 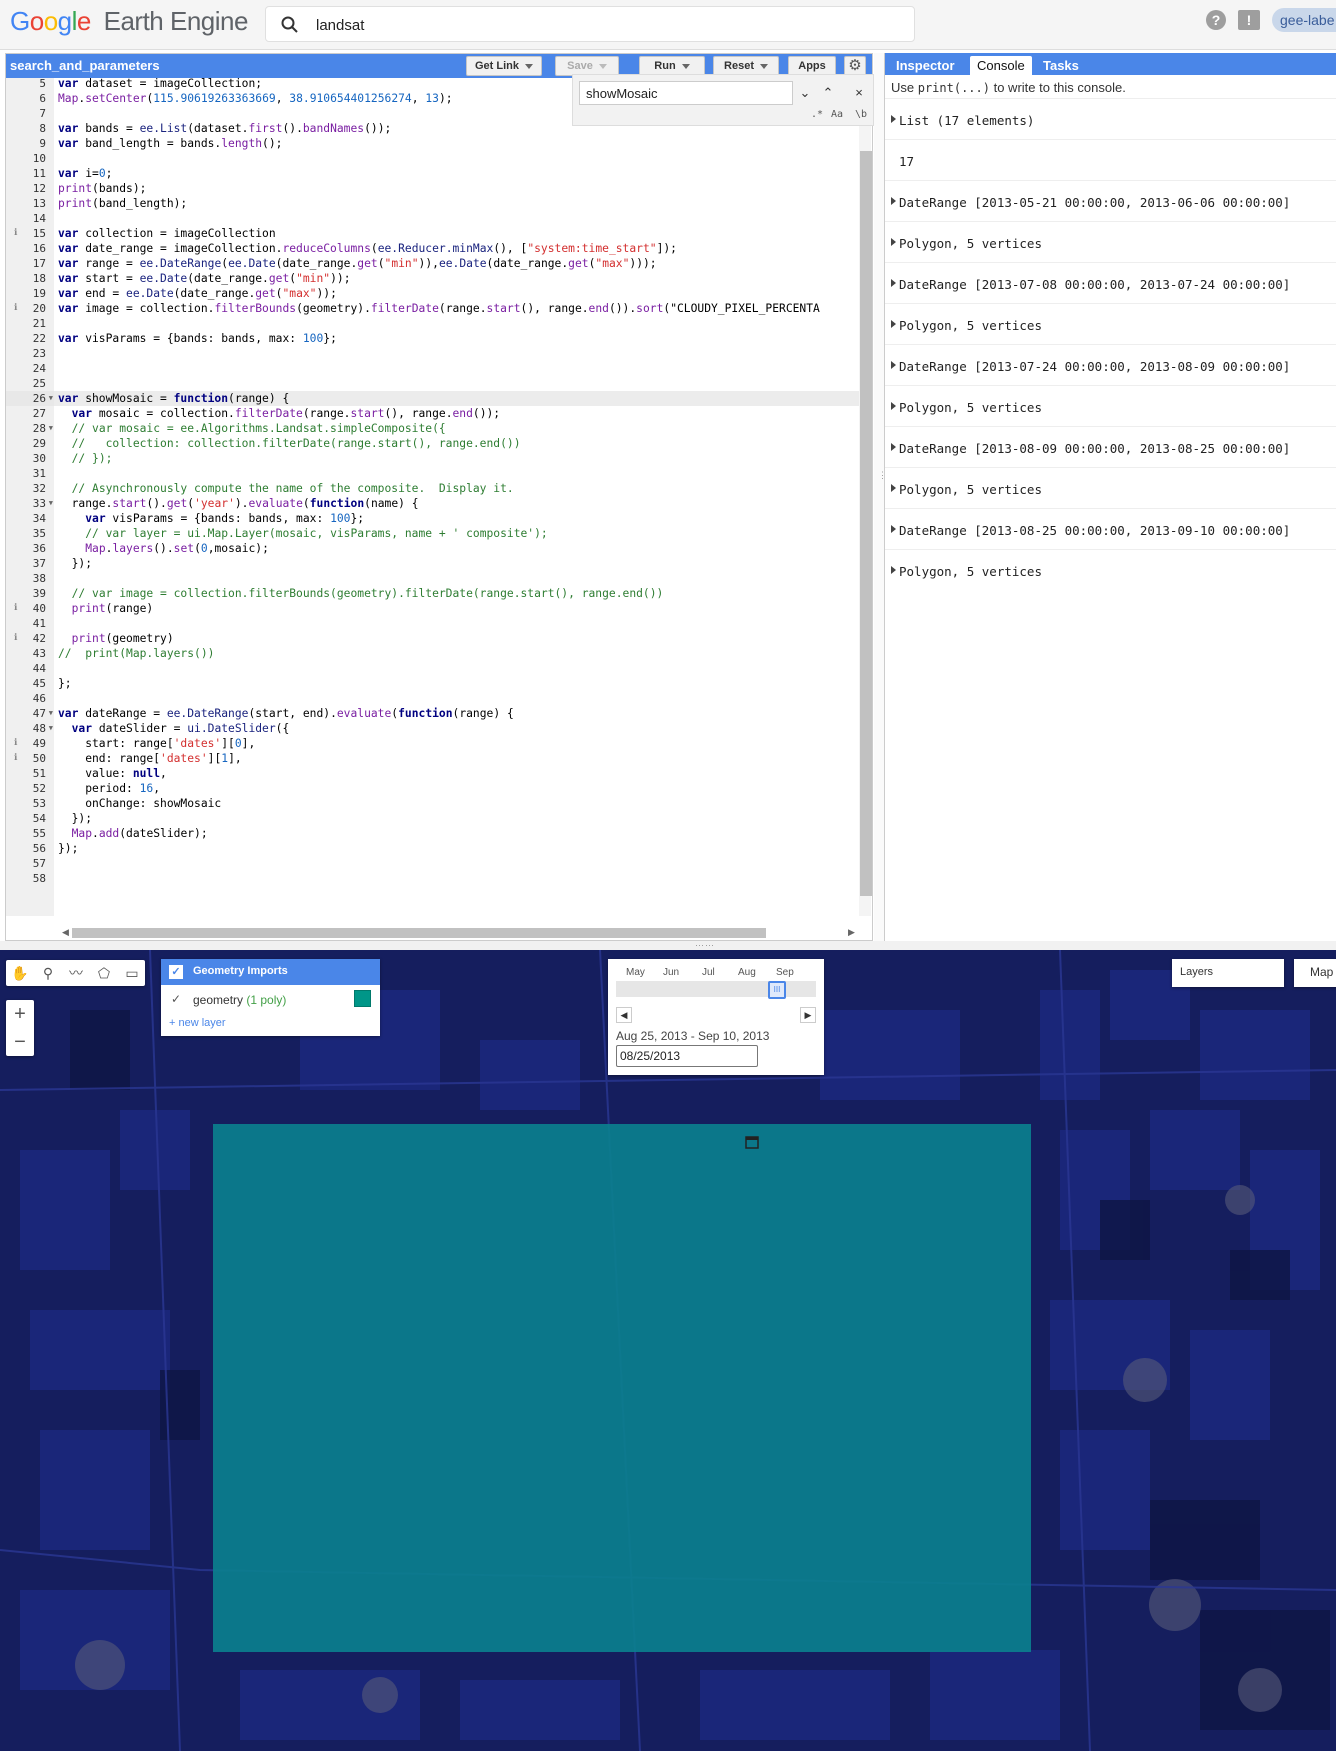 What do you see at coordinates (20, 1014) in the screenshot?
I see `zoom-in-button: +` at bounding box center [20, 1014].